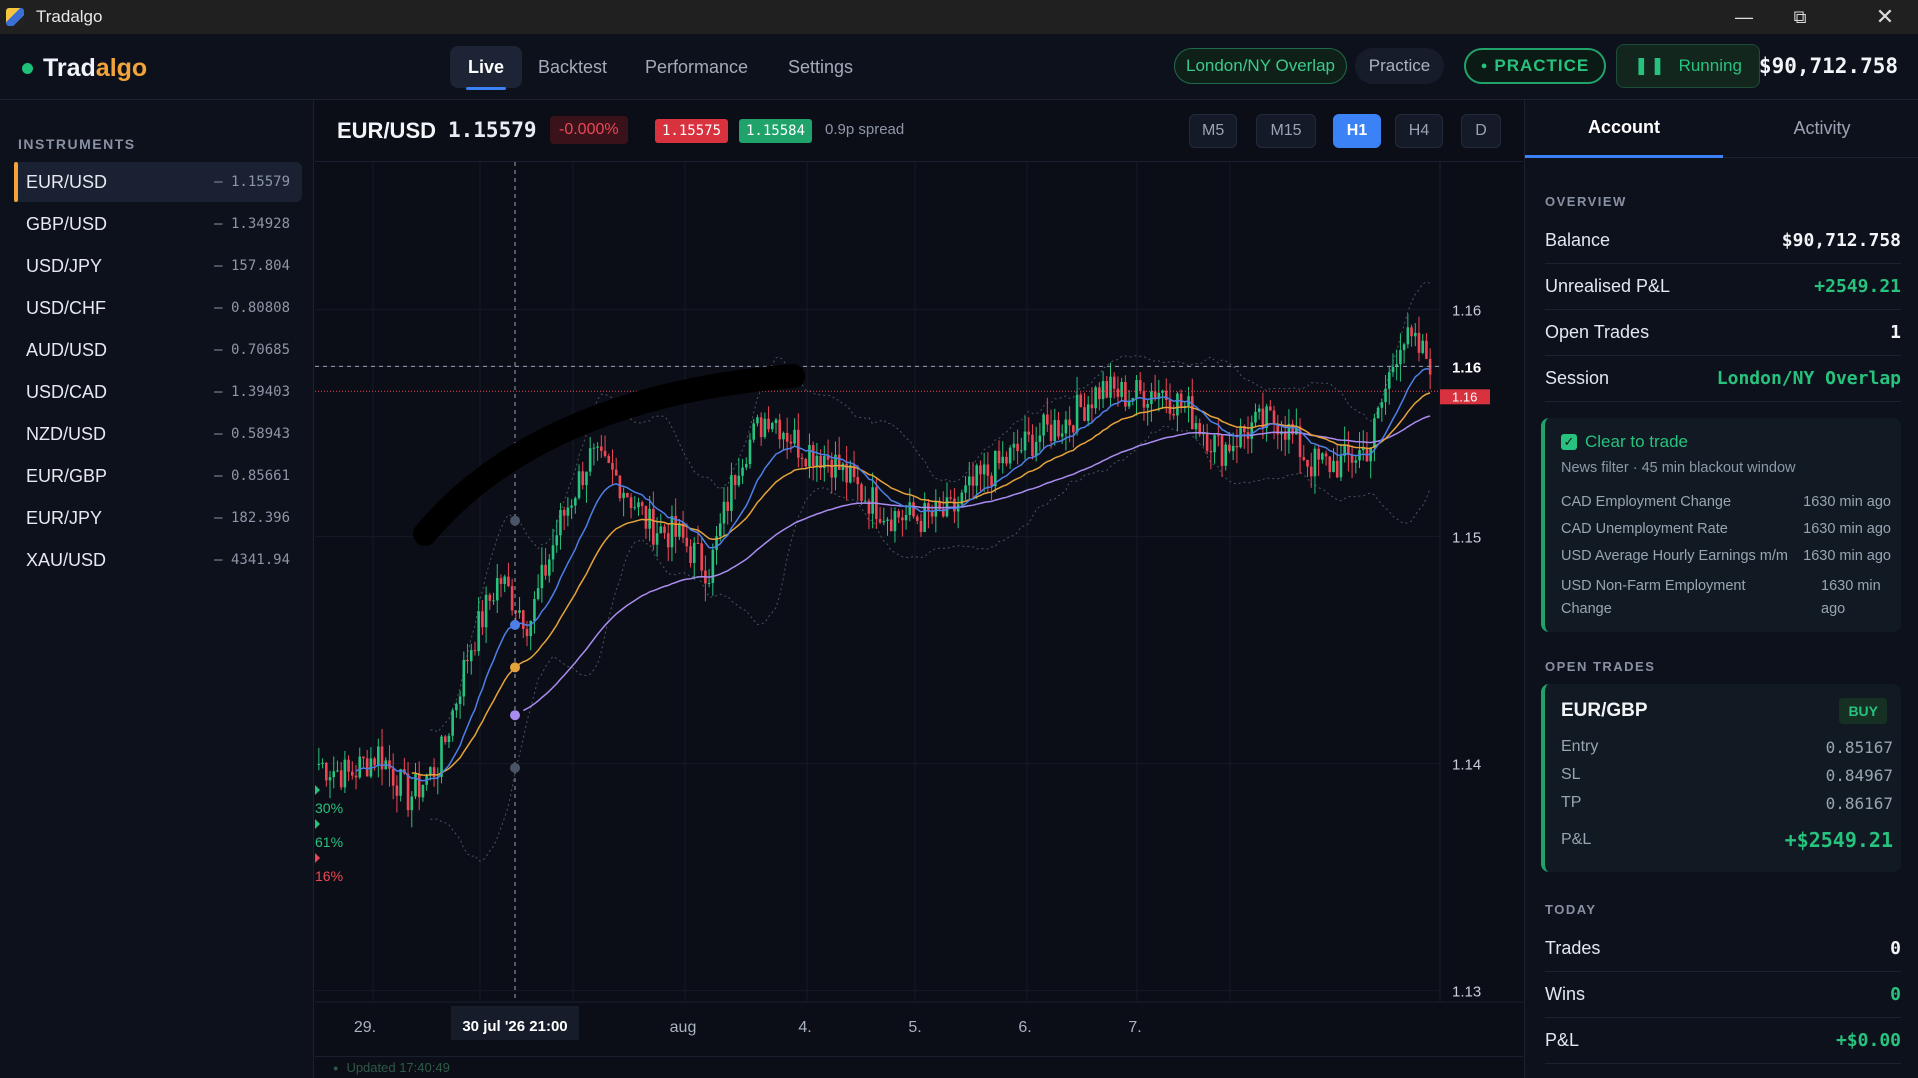 This screenshot has height=1078, width=1918. What do you see at coordinates (158, 224) in the screenshot?
I see `sidebar-item-gbp-usd: GBP/USD — 1.34928` at bounding box center [158, 224].